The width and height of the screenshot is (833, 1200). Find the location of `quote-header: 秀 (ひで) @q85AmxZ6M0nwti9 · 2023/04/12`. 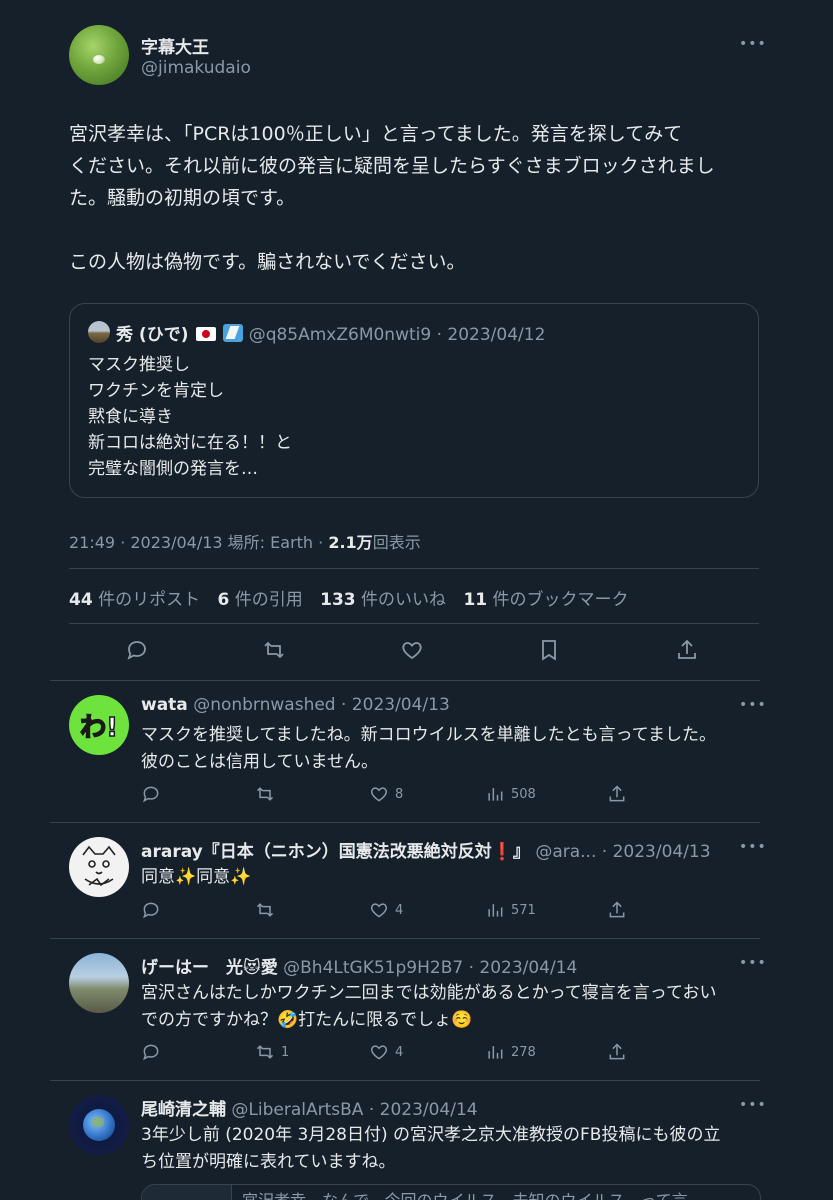

quote-header: 秀 (ひで) @q85AmxZ6M0nwti9 · 2023/04/12 is located at coordinates (330, 332).